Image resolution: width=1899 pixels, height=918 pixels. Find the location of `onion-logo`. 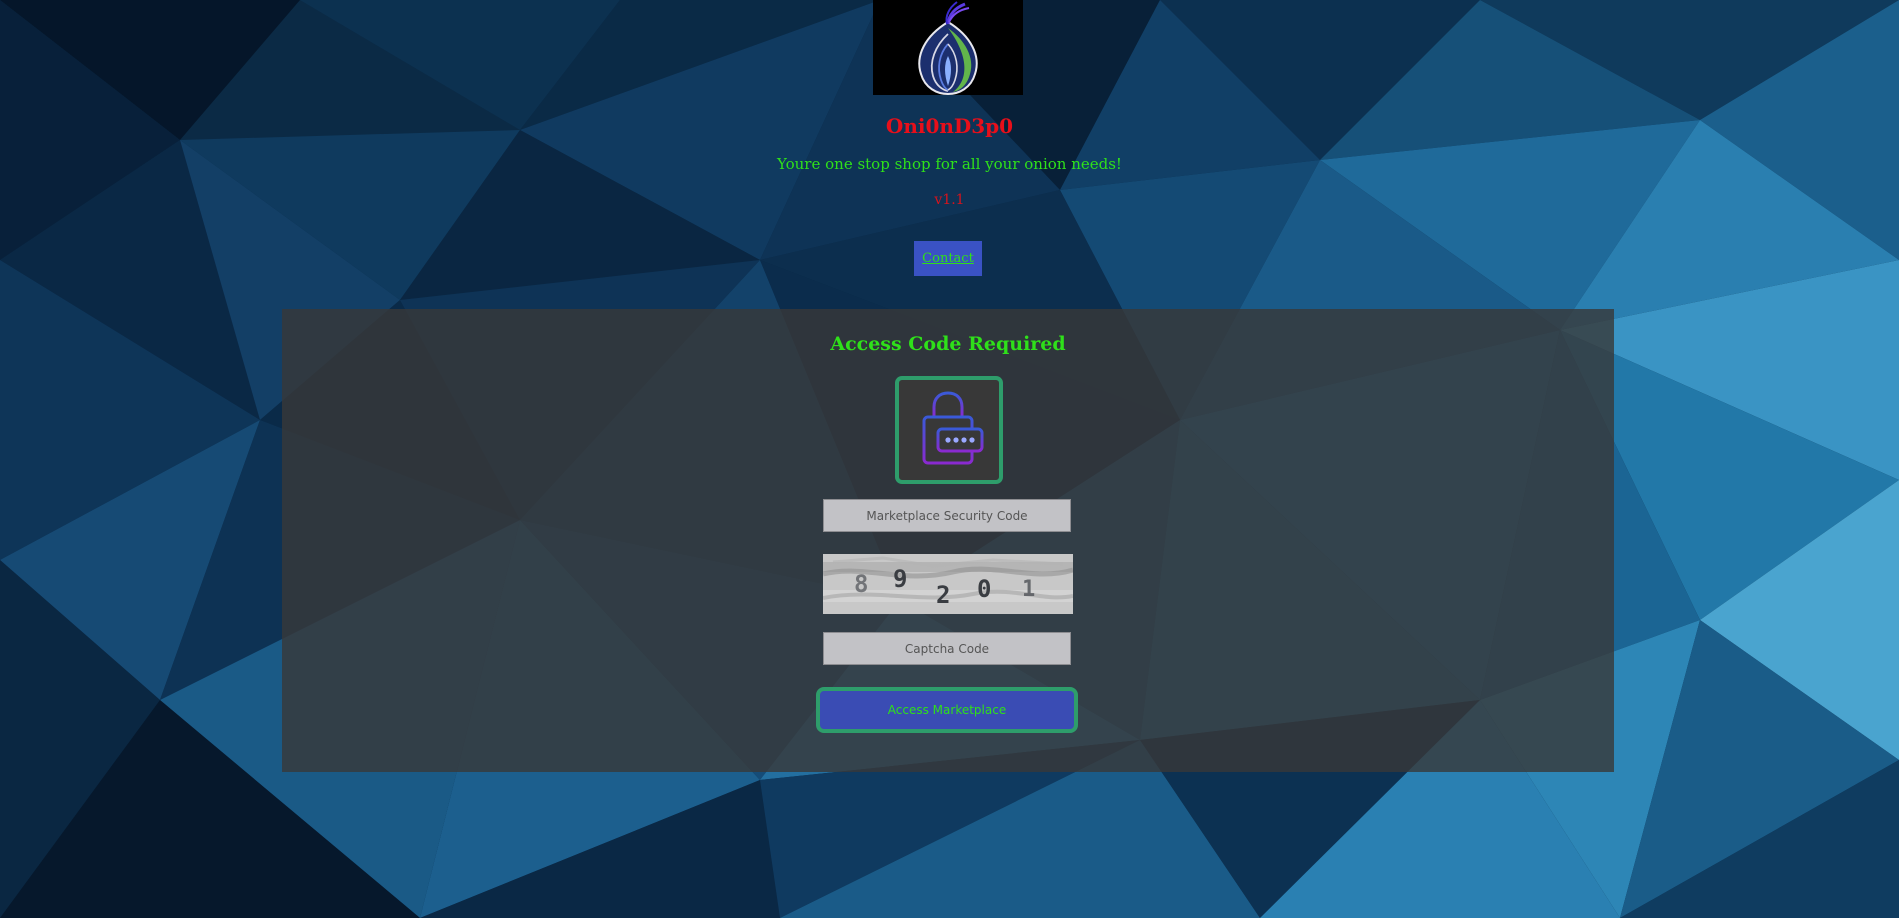

onion-logo is located at coordinates (948, 47).